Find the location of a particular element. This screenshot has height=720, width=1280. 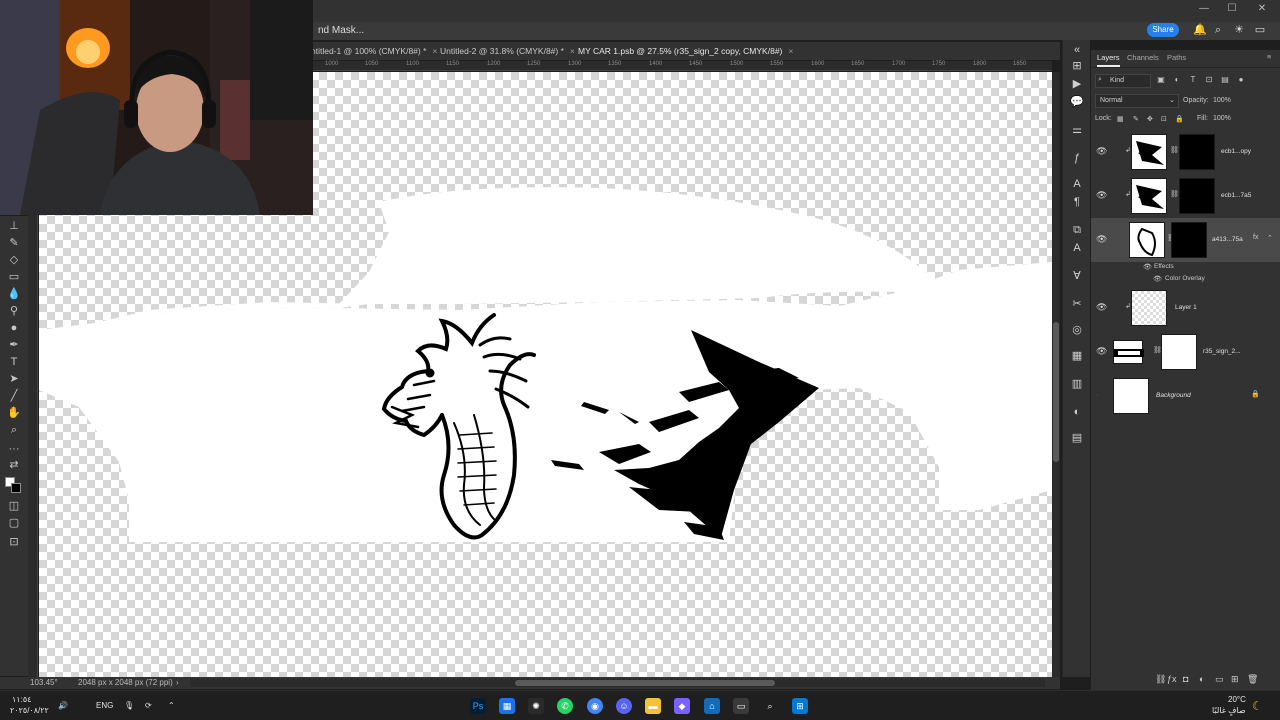

layer-filter-kind: Kind is located at coordinates (1123, 81).